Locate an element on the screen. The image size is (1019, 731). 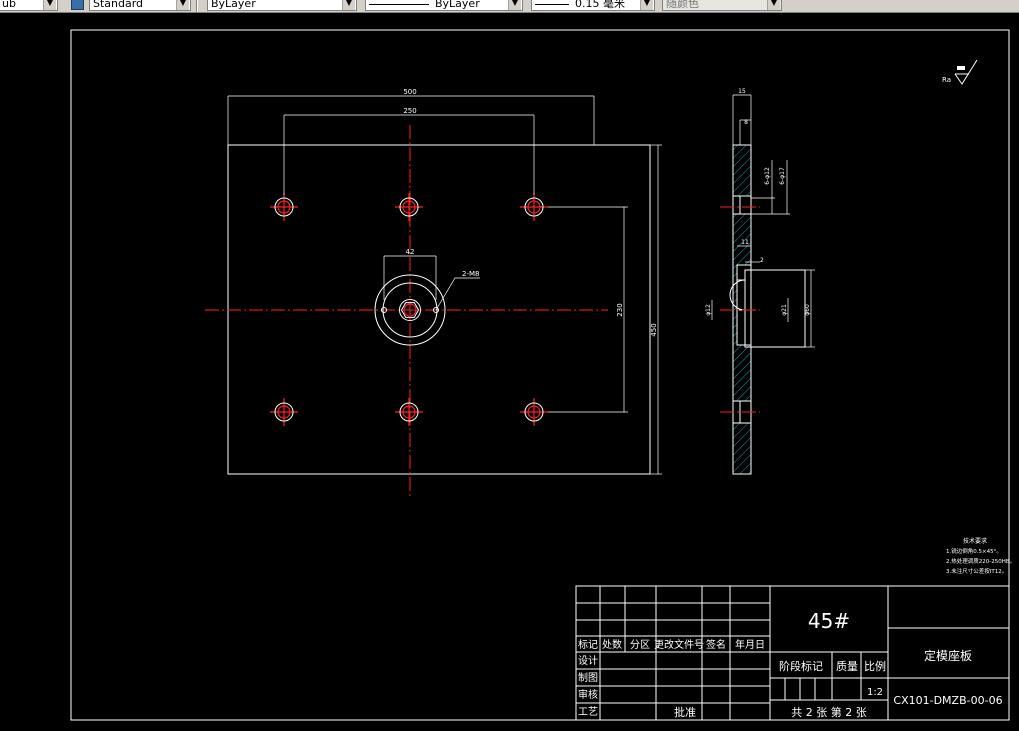
dim-500: 500 is located at coordinates (409, 92).